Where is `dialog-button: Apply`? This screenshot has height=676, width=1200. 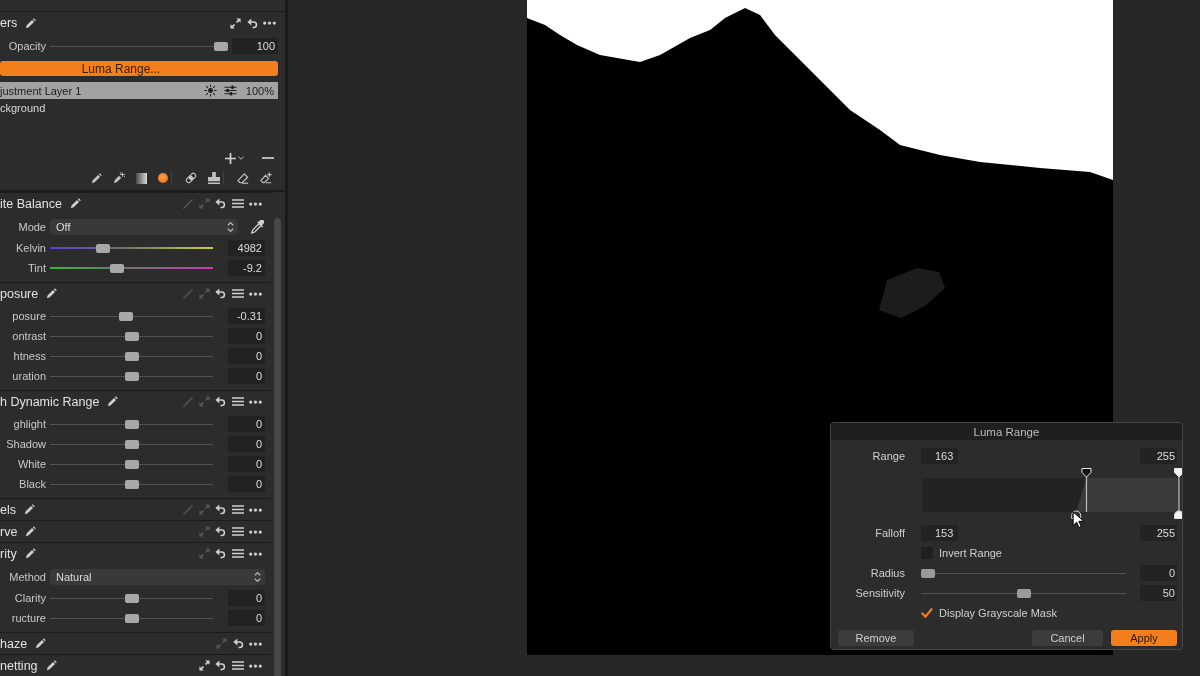
dialog-button: Apply is located at coordinates (1144, 638).